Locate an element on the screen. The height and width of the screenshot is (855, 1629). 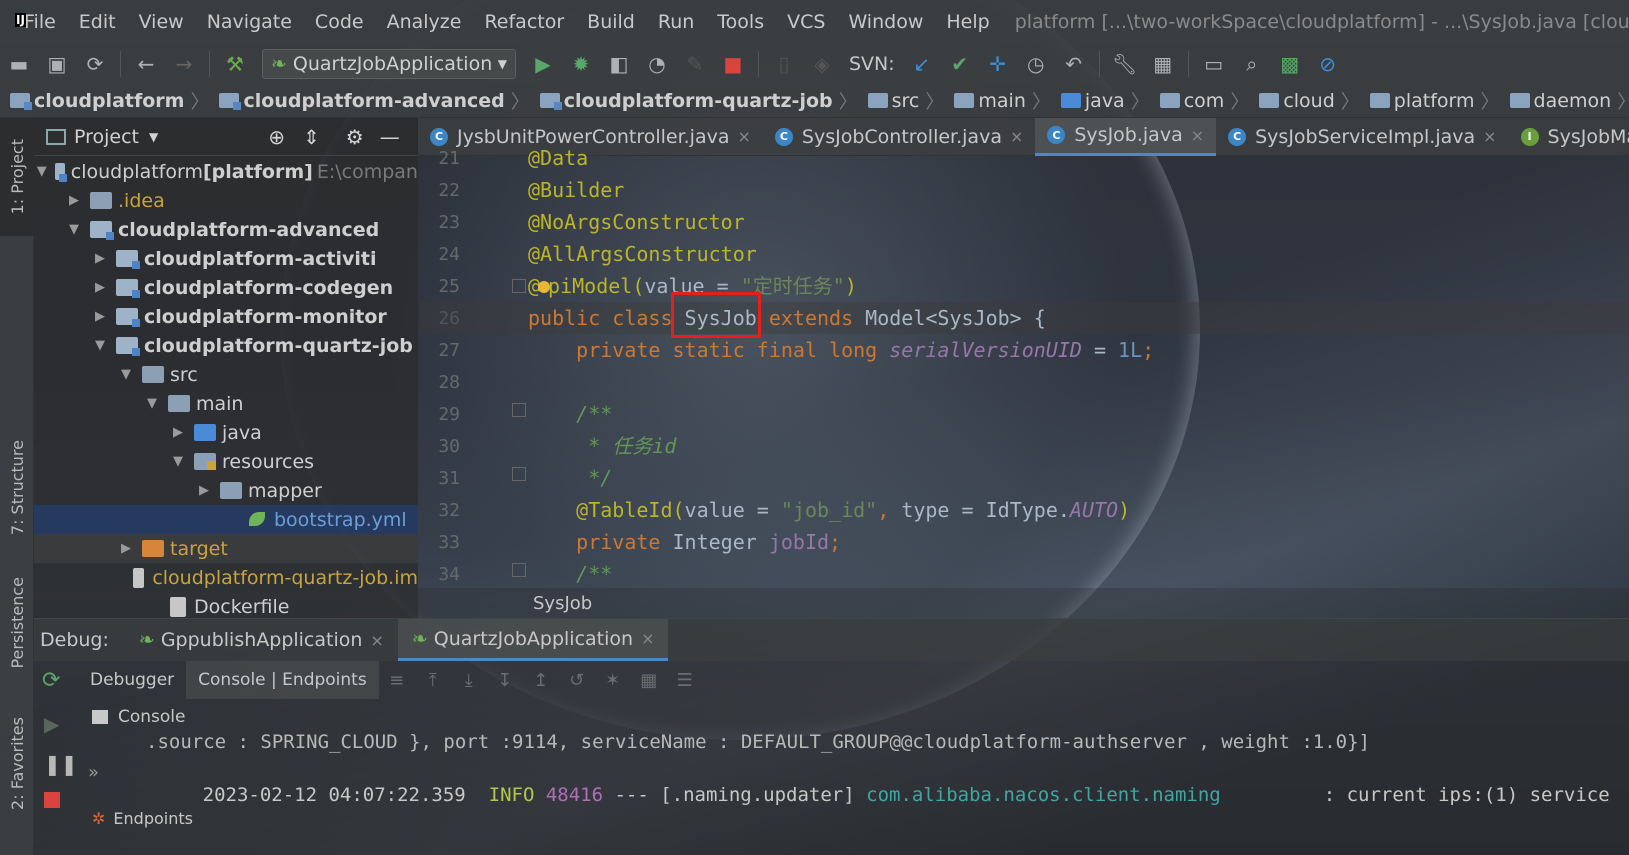
tree-item: cloudplatform-quartz-job.im is located at coordinates (226, 577).